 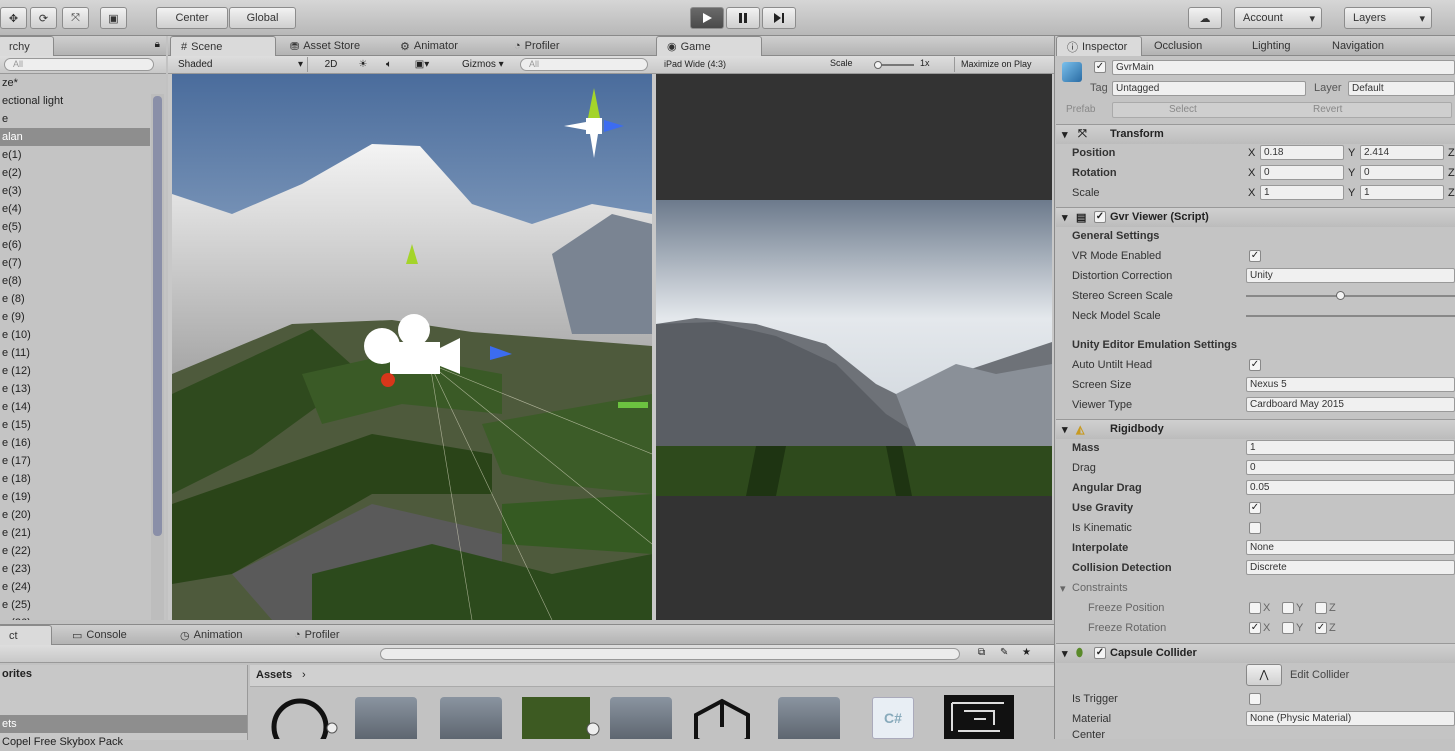 I want to click on is-kinematic-checkbox, so click(x=1255, y=528).